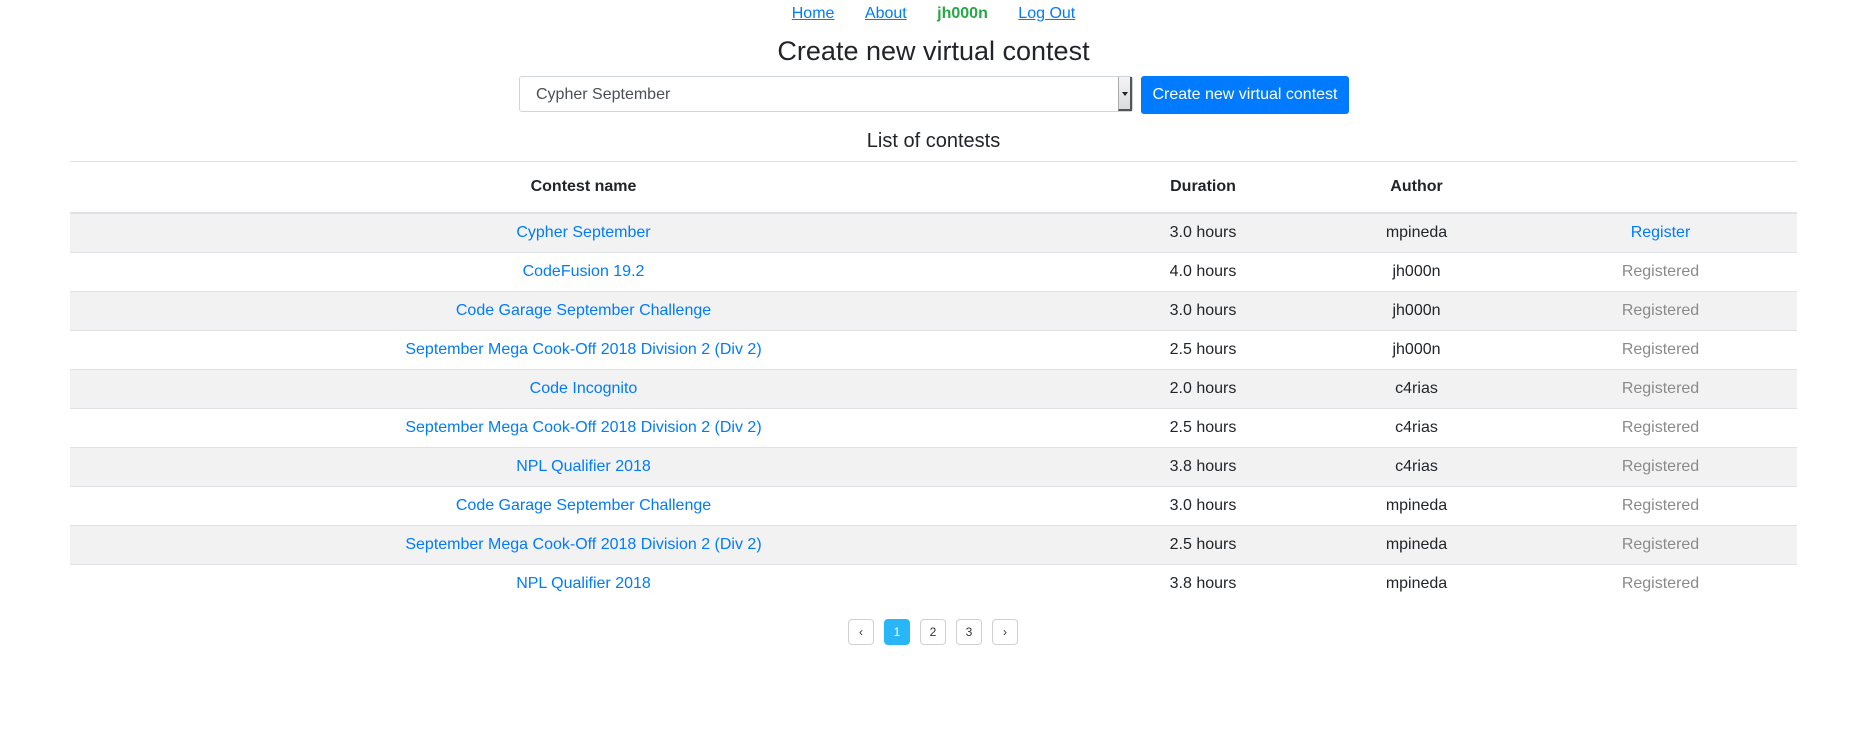 The width and height of the screenshot is (1867, 746). Describe the element at coordinates (1005, 632) in the screenshot. I see `next-page-button: ›` at that location.